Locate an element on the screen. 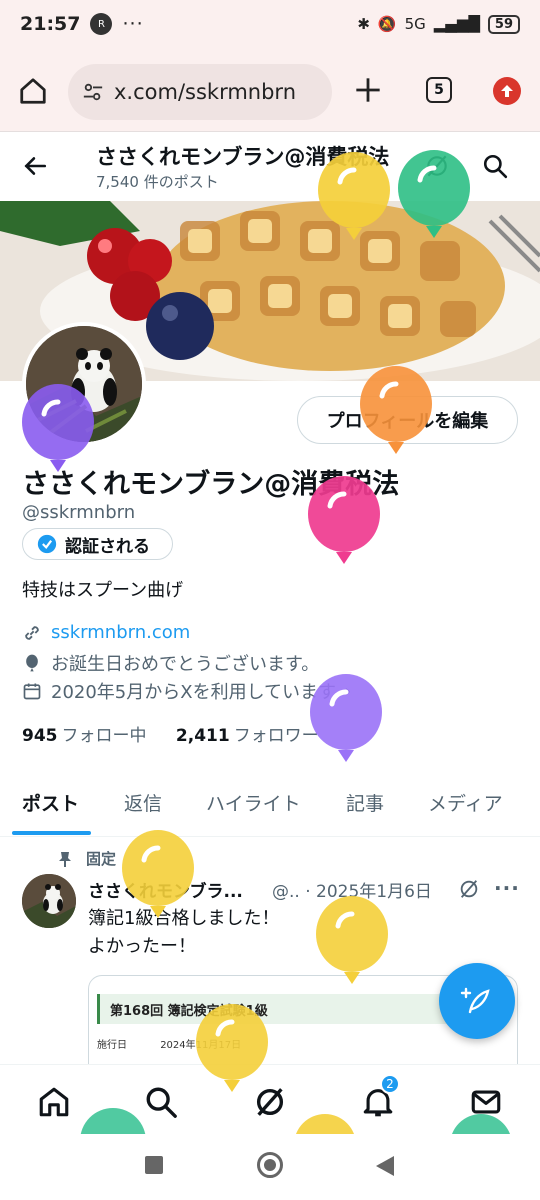 The image size is (540, 1200). app-notification-icon: R is located at coordinates (101, 24).